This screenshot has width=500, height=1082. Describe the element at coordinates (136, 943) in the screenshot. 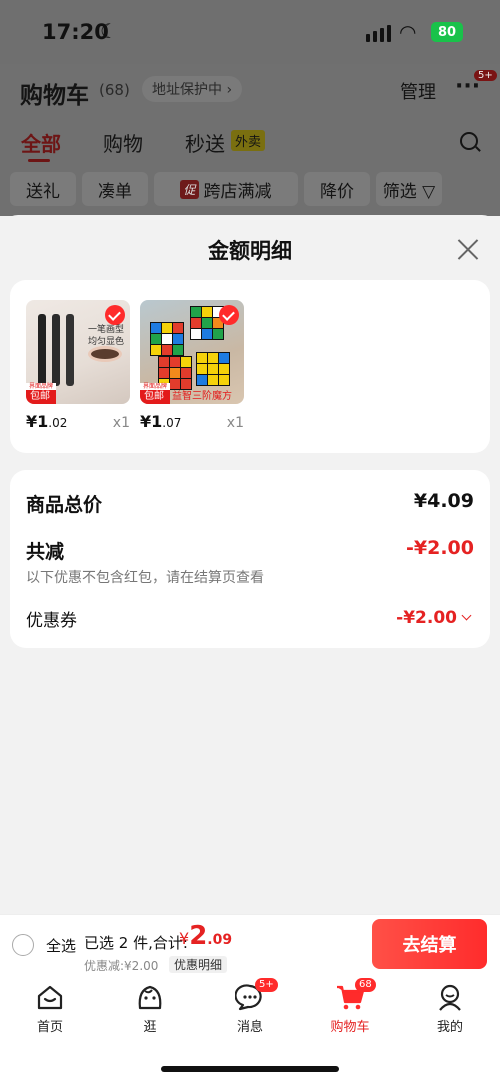

I see `selected-summary: 已选 2 件,合计:` at that location.